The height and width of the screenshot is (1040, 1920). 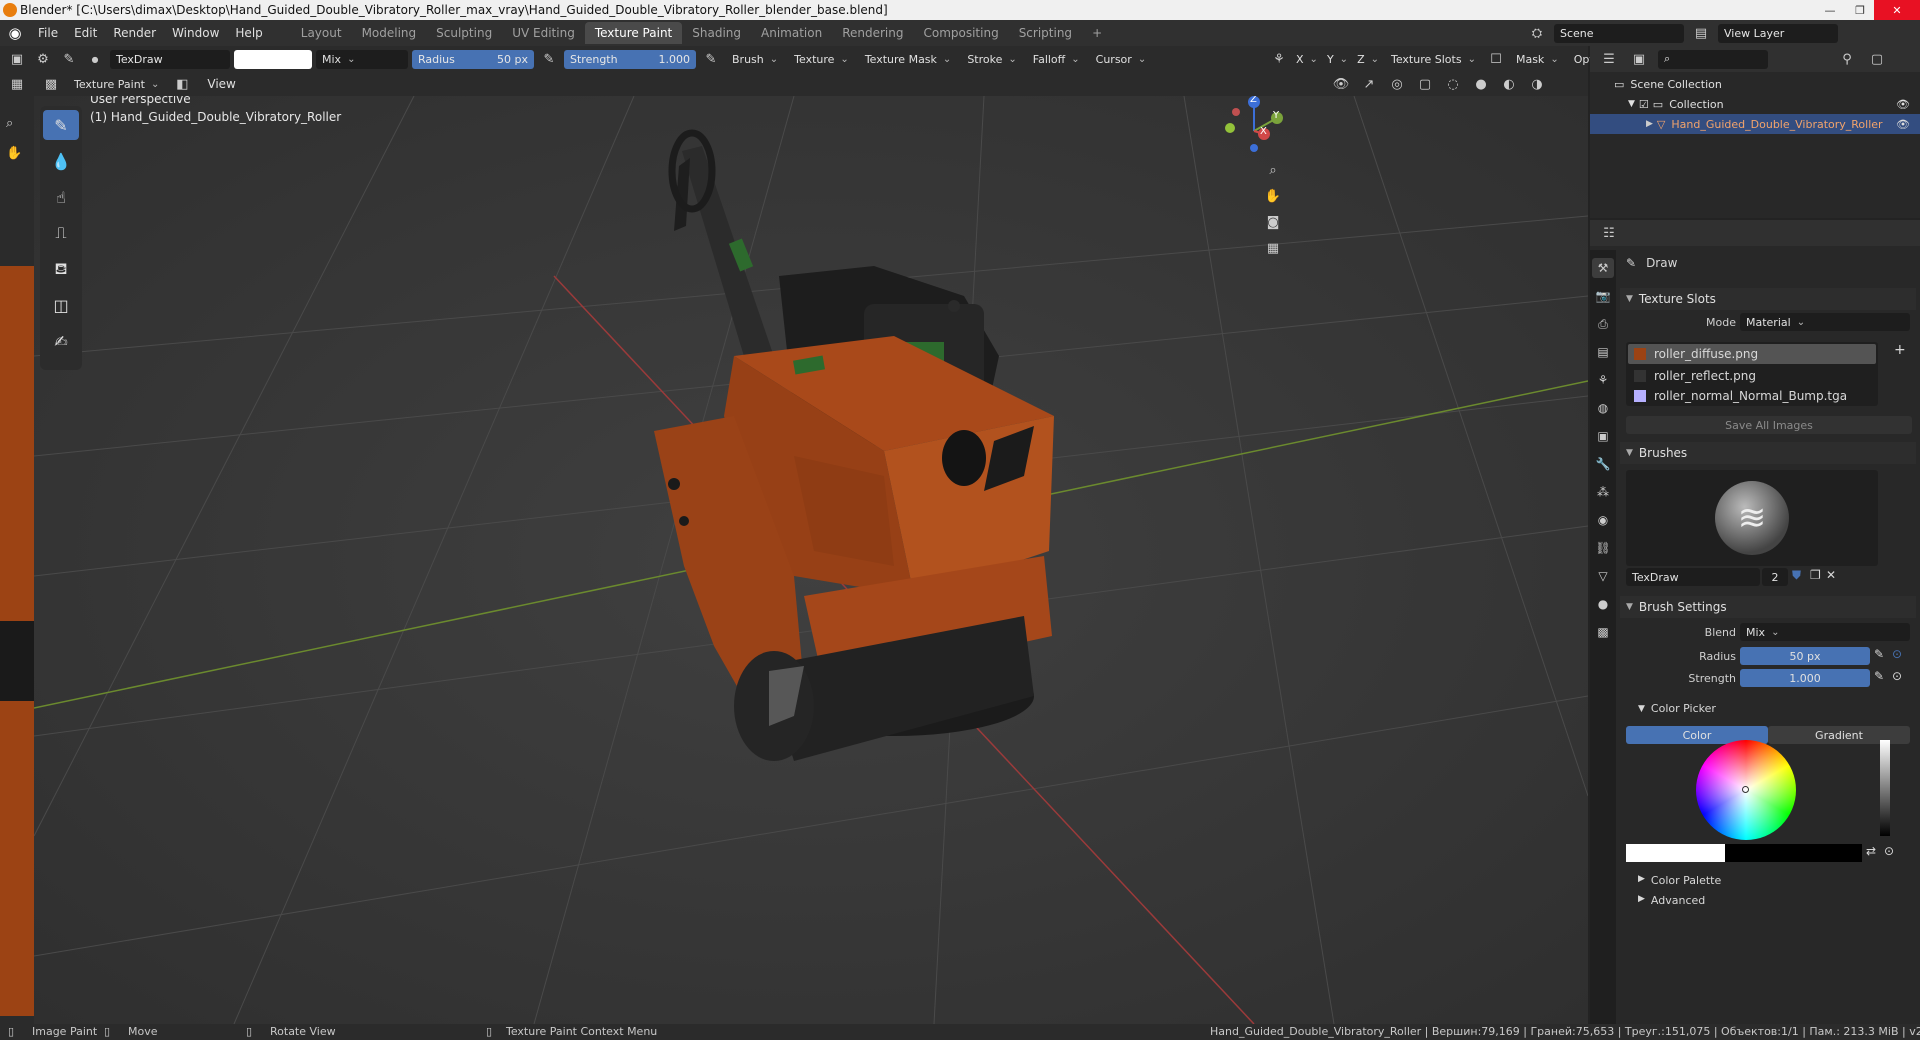 What do you see at coordinates (1433, 59) in the screenshot?
I see `texture-slots-menu: Texture Slots` at bounding box center [1433, 59].